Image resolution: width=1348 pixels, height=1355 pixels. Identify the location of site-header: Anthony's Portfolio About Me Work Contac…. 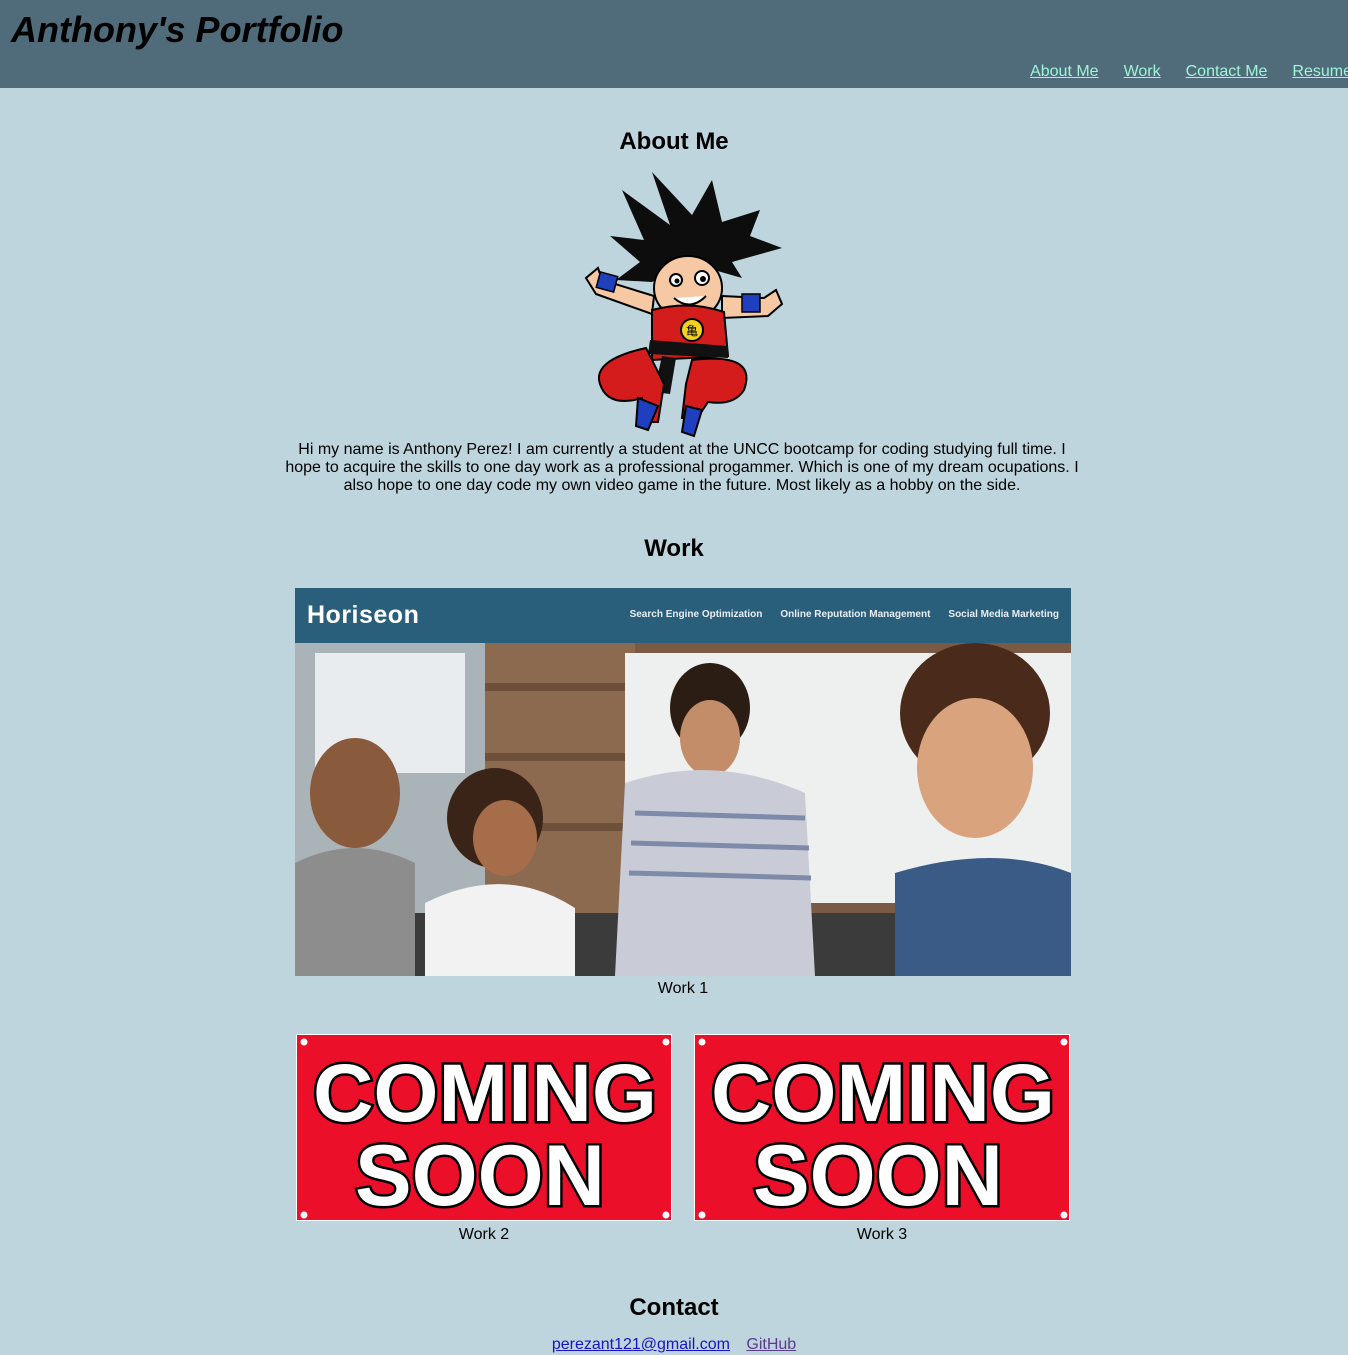
(674, 44).